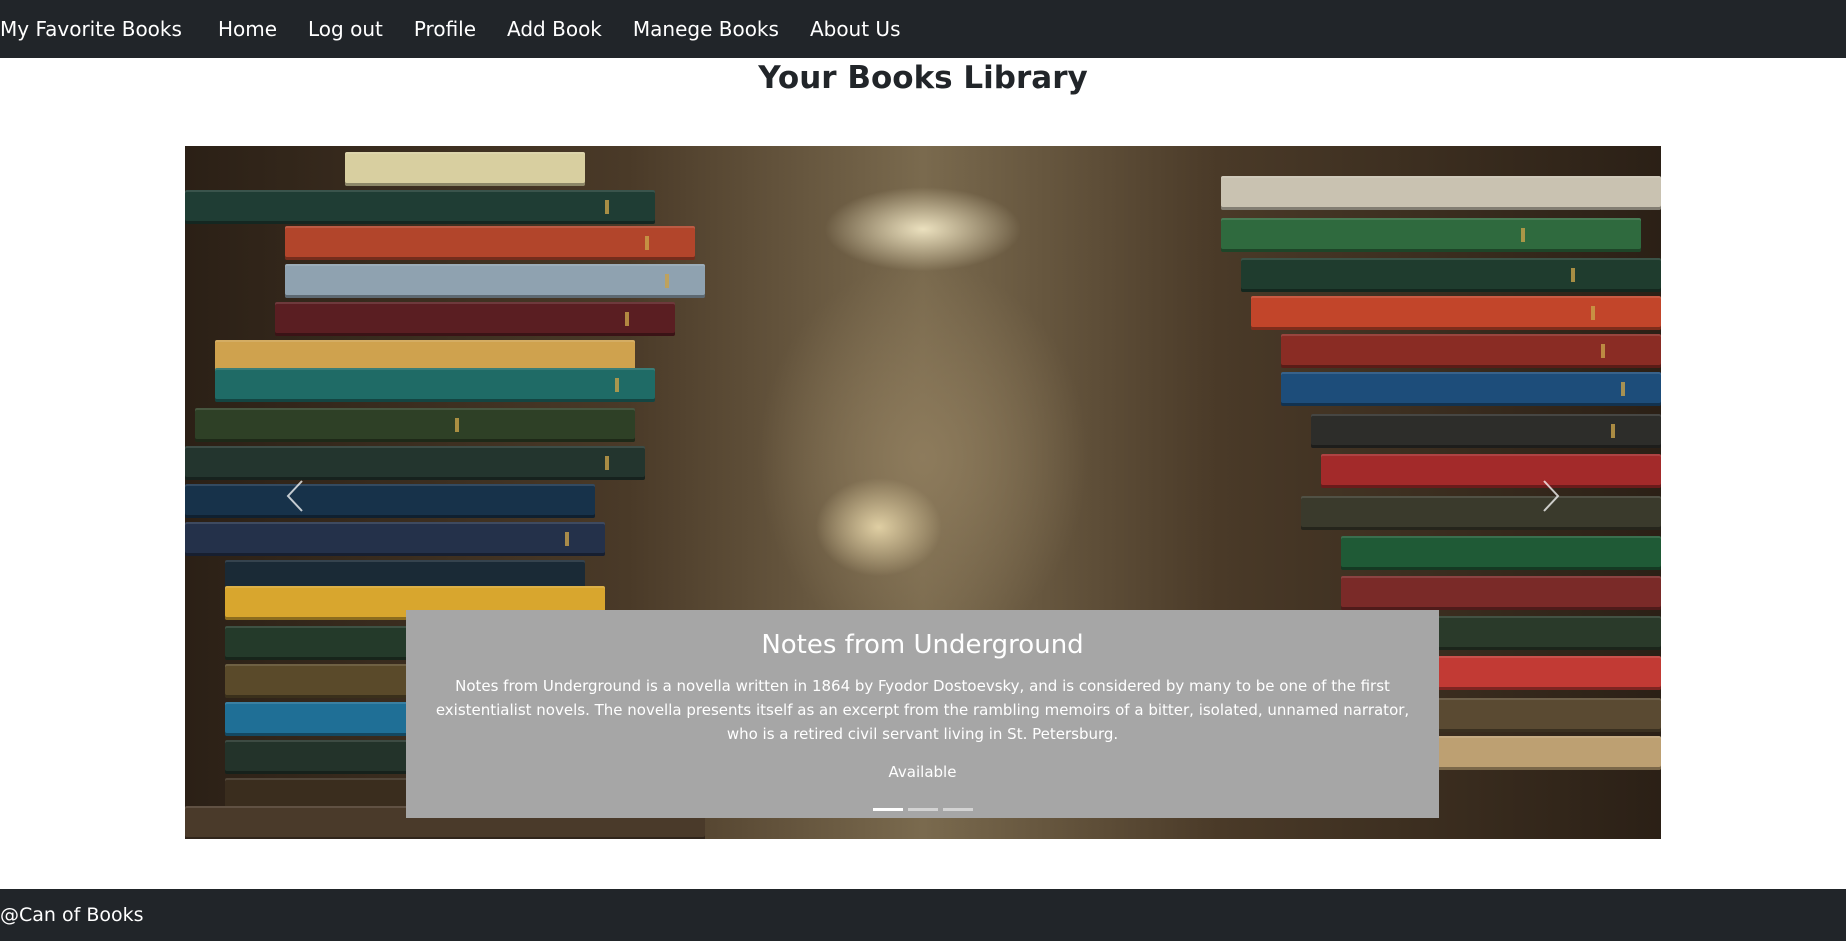  What do you see at coordinates (922, 645) in the screenshot?
I see `book-title: Notes from Underground` at bounding box center [922, 645].